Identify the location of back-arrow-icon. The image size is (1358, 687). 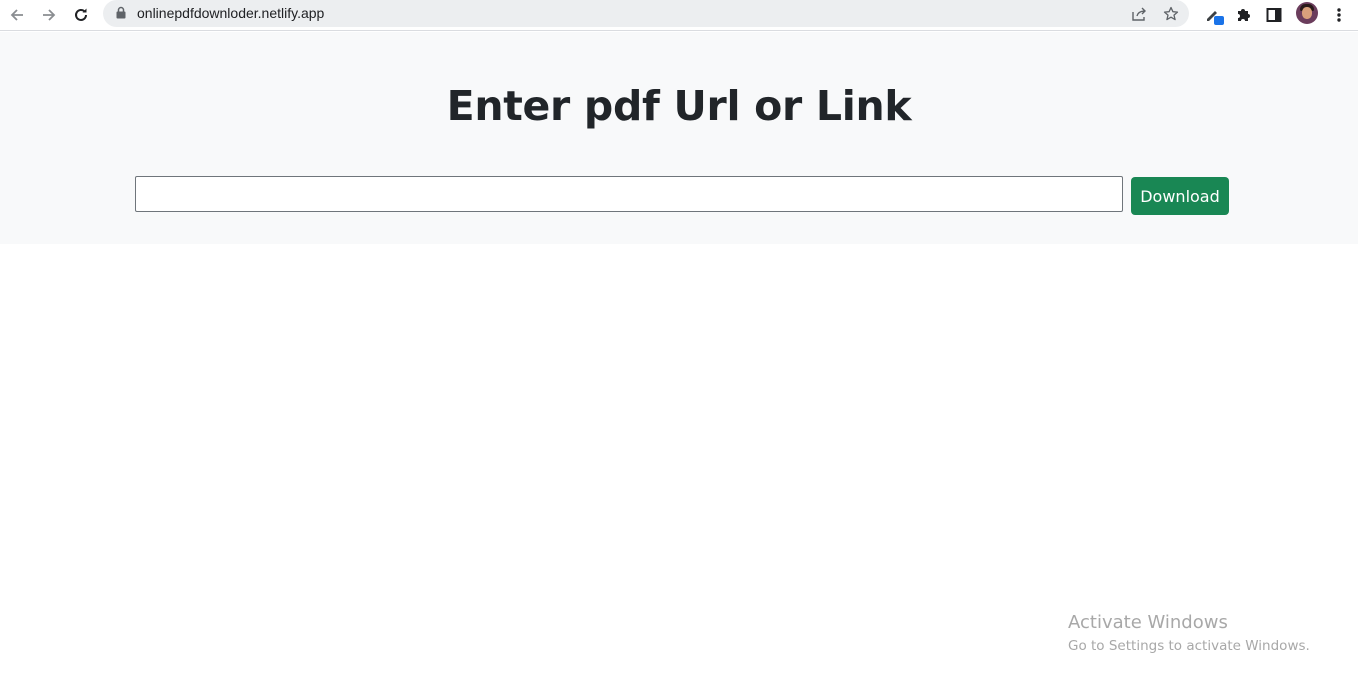
(16, 15).